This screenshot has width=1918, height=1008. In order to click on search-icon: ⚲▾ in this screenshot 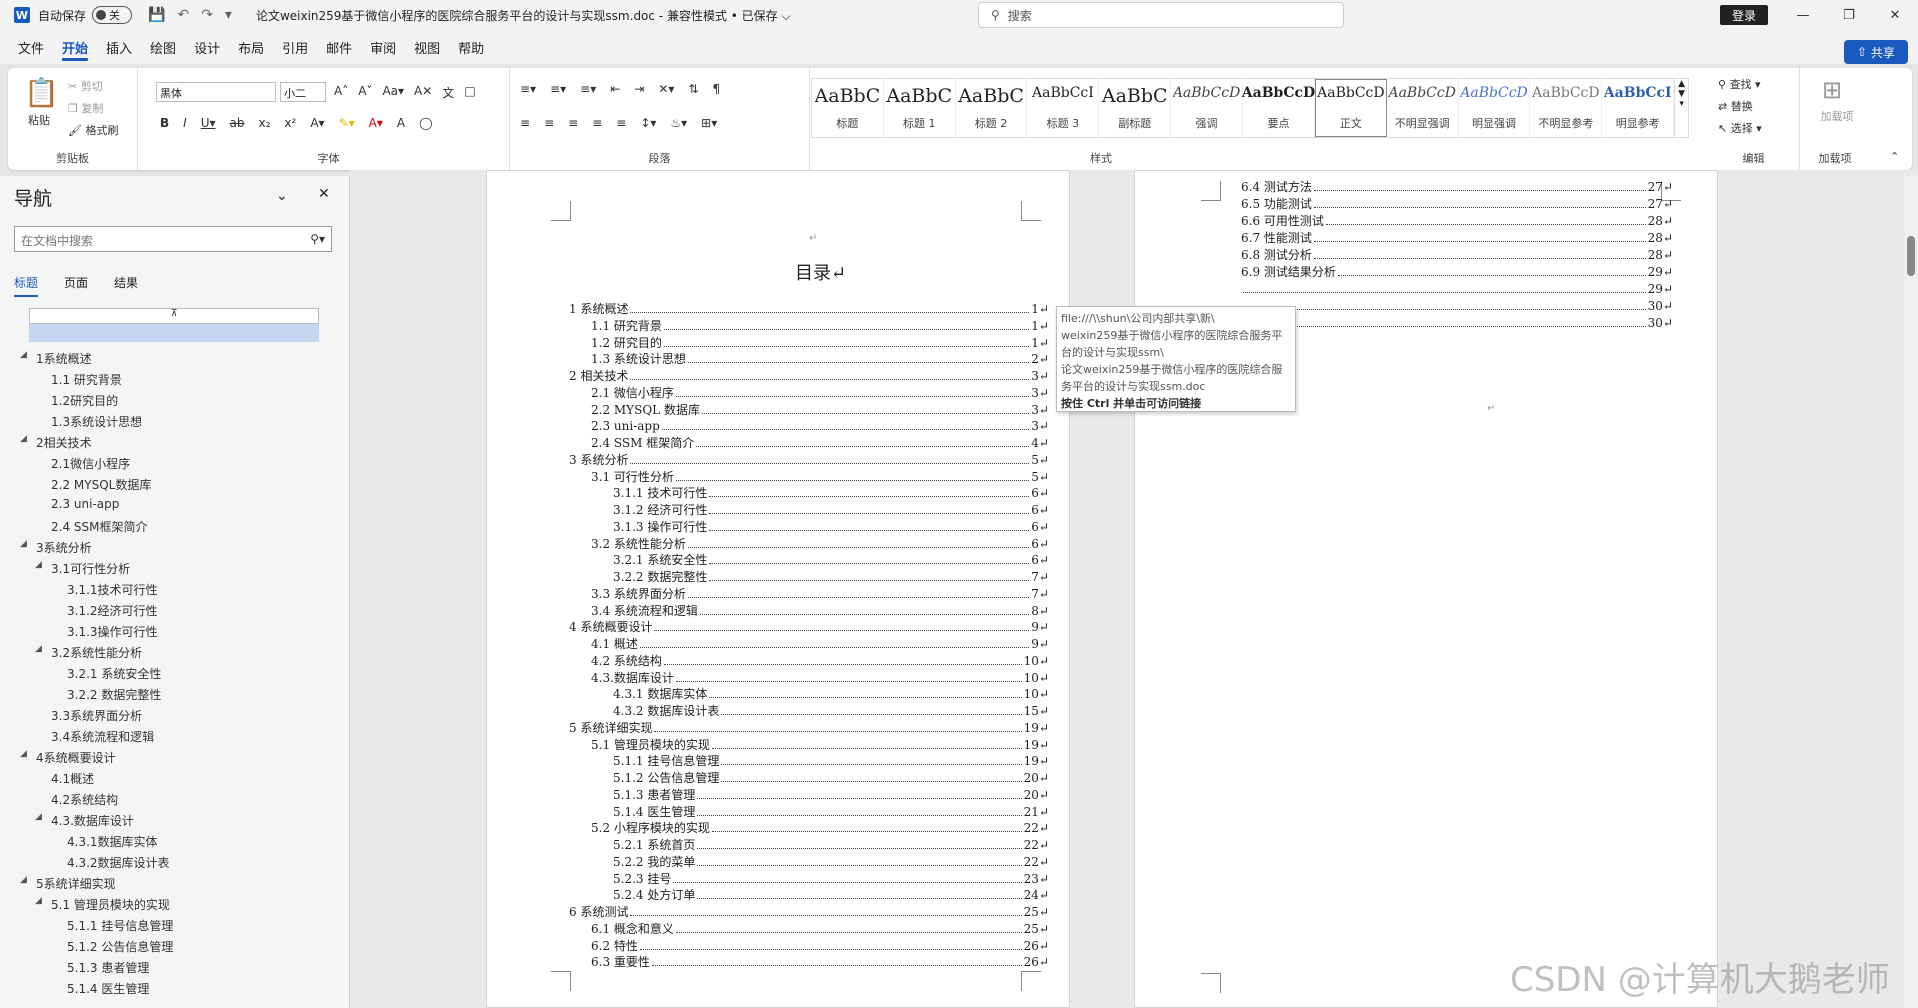, I will do `click(317, 239)`.